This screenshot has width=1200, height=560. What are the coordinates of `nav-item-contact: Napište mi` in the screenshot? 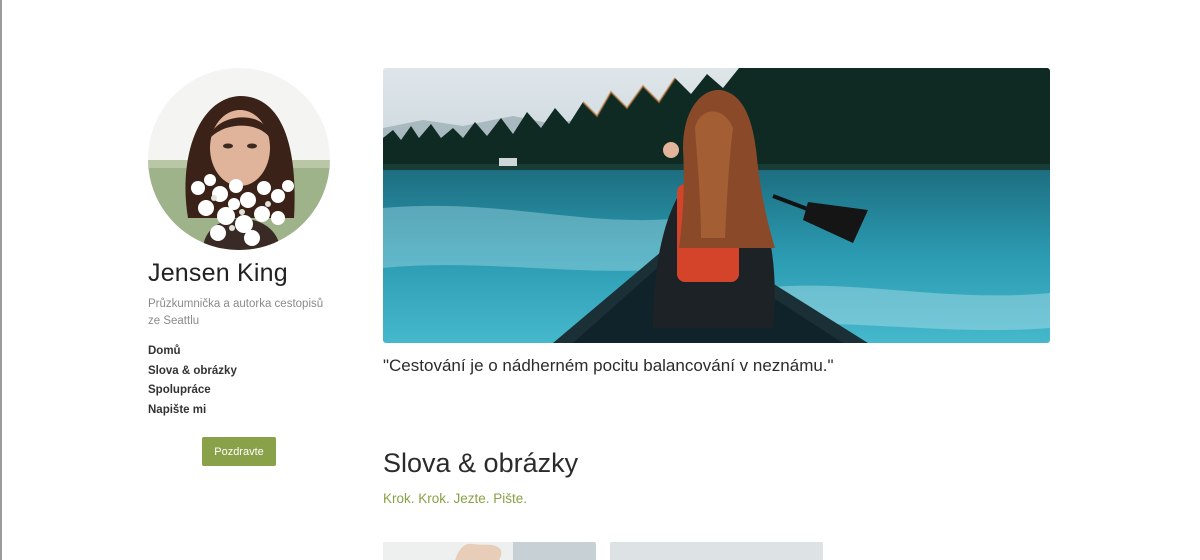 It's located at (248, 411).